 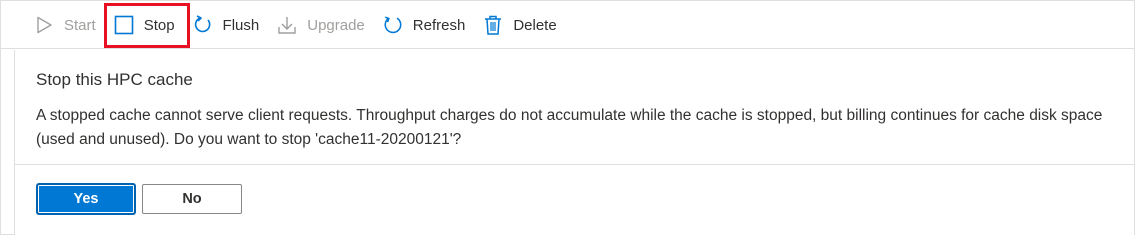 What do you see at coordinates (535, 25) in the screenshot?
I see `delete-label: Delete` at bounding box center [535, 25].